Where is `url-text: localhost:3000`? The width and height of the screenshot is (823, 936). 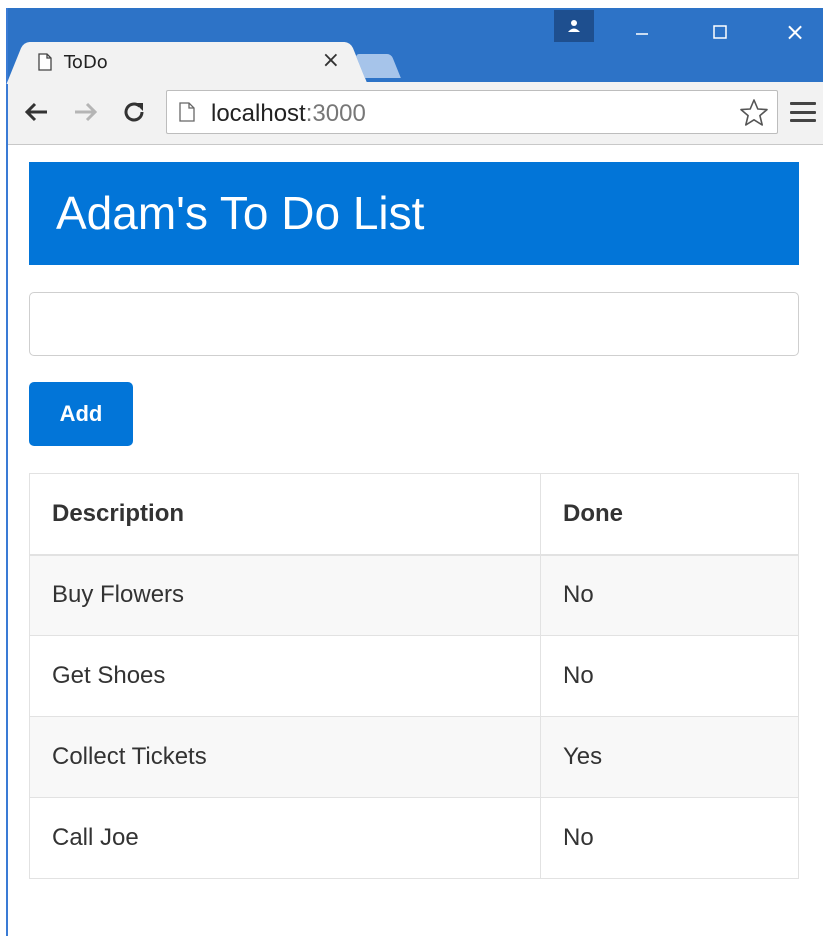
url-text: localhost:3000 is located at coordinates (288, 114).